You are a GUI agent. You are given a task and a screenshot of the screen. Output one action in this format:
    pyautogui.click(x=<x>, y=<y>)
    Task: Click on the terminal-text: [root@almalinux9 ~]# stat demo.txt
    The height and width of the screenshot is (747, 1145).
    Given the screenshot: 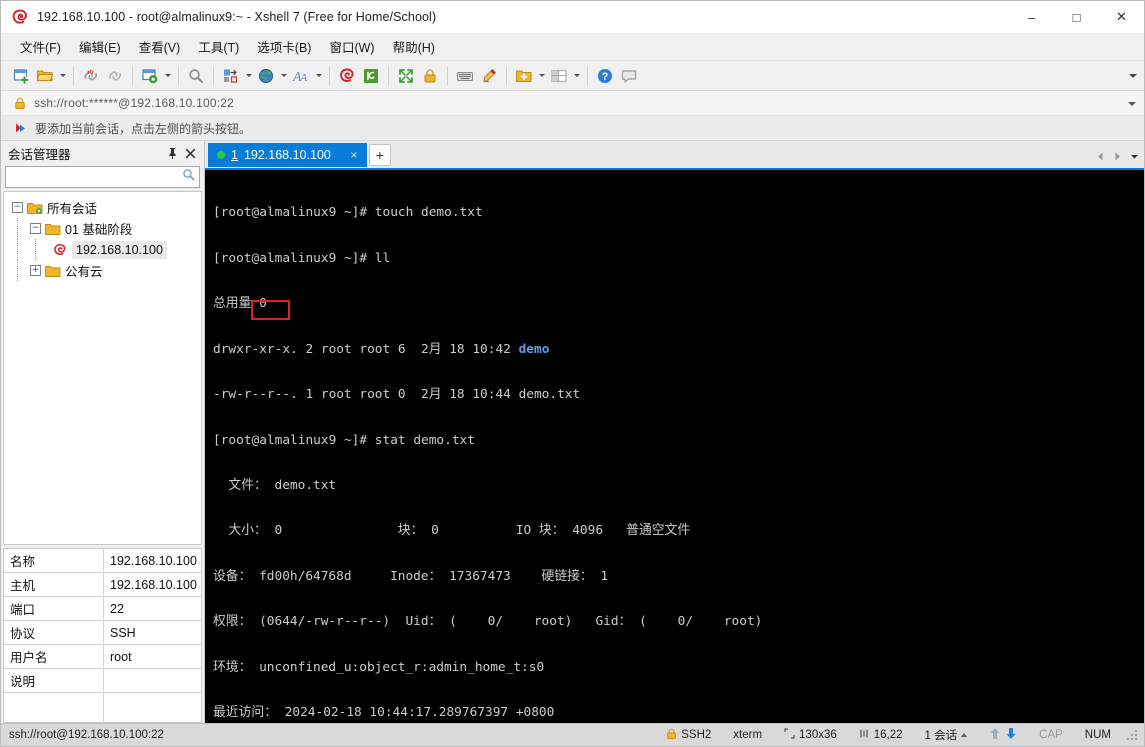 What is the action you would take?
    pyautogui.click(x=344, y=440)
    